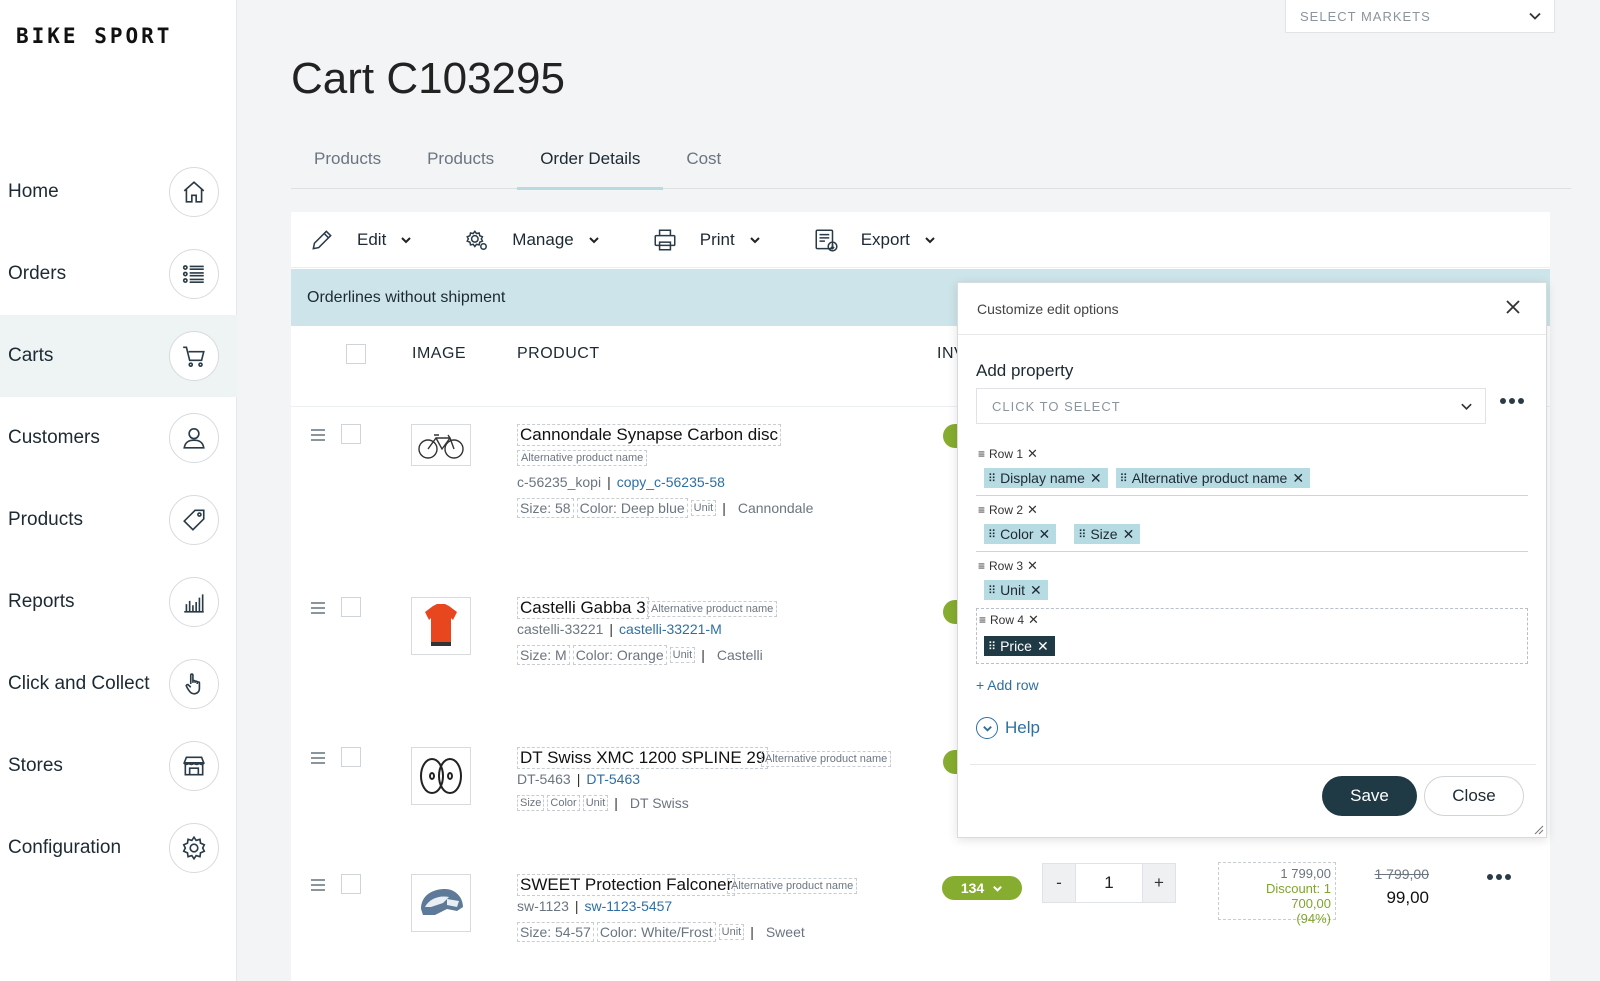  I want to click on variant-link: copy_c-56235-58, so click(671, 482).